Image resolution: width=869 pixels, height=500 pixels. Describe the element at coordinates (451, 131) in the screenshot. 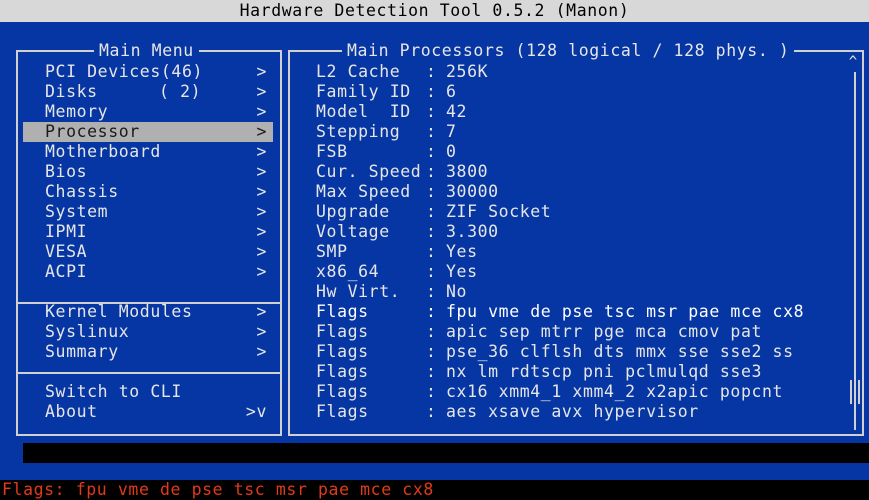

I see `info-value: 7` at that location.